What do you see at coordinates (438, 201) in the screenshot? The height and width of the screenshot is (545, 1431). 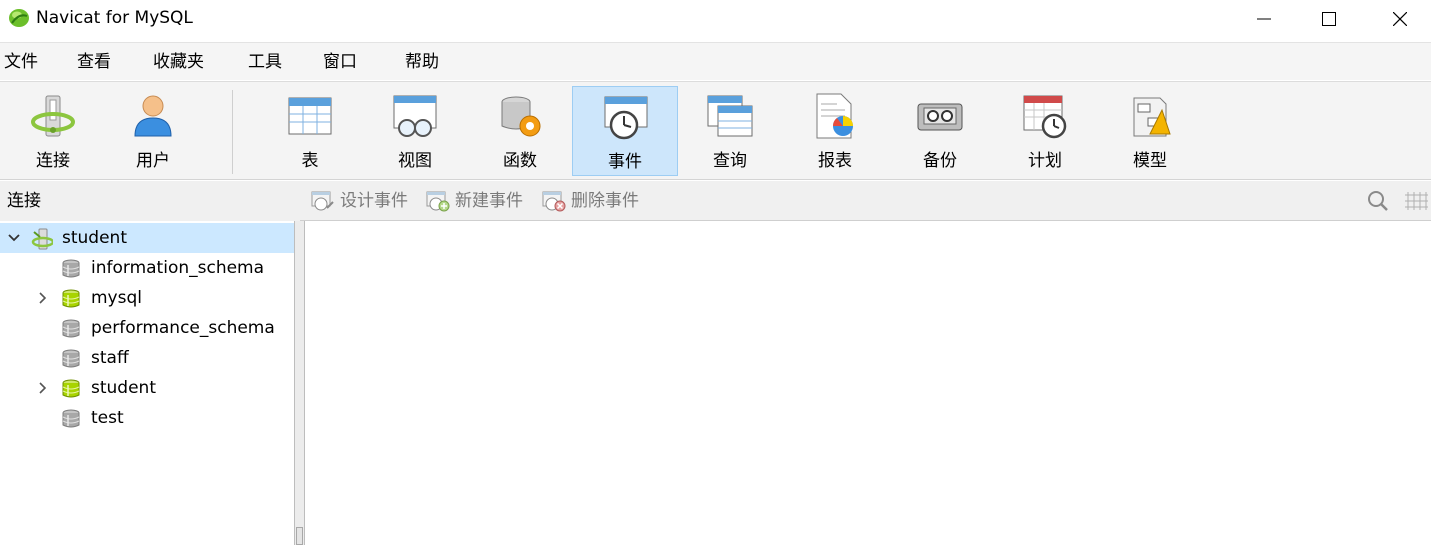 I see `new-event-icon` at bounding box center [438, 201].